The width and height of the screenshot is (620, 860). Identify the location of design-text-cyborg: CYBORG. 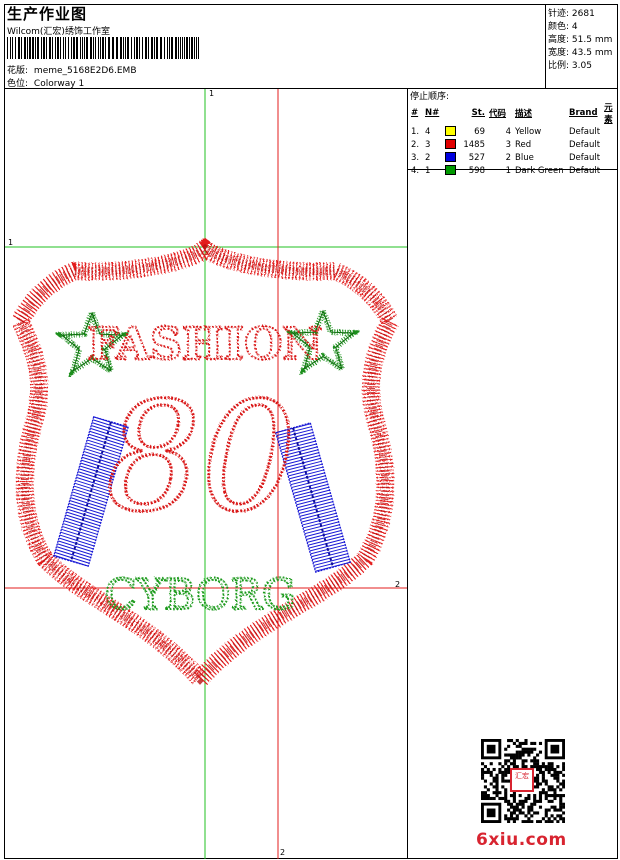
(199, 594).